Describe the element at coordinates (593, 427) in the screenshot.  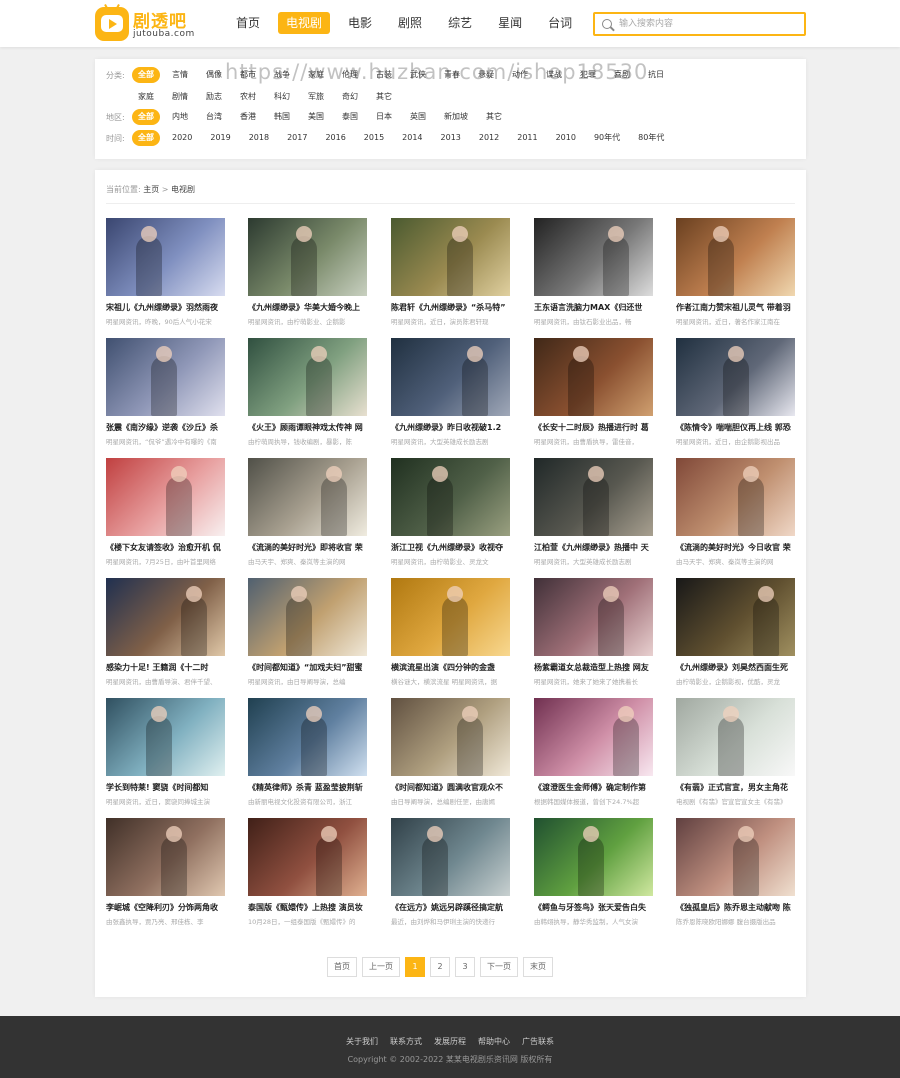
I see `article-title: 《长安十二时辰》热播进行时 葛` at that location.